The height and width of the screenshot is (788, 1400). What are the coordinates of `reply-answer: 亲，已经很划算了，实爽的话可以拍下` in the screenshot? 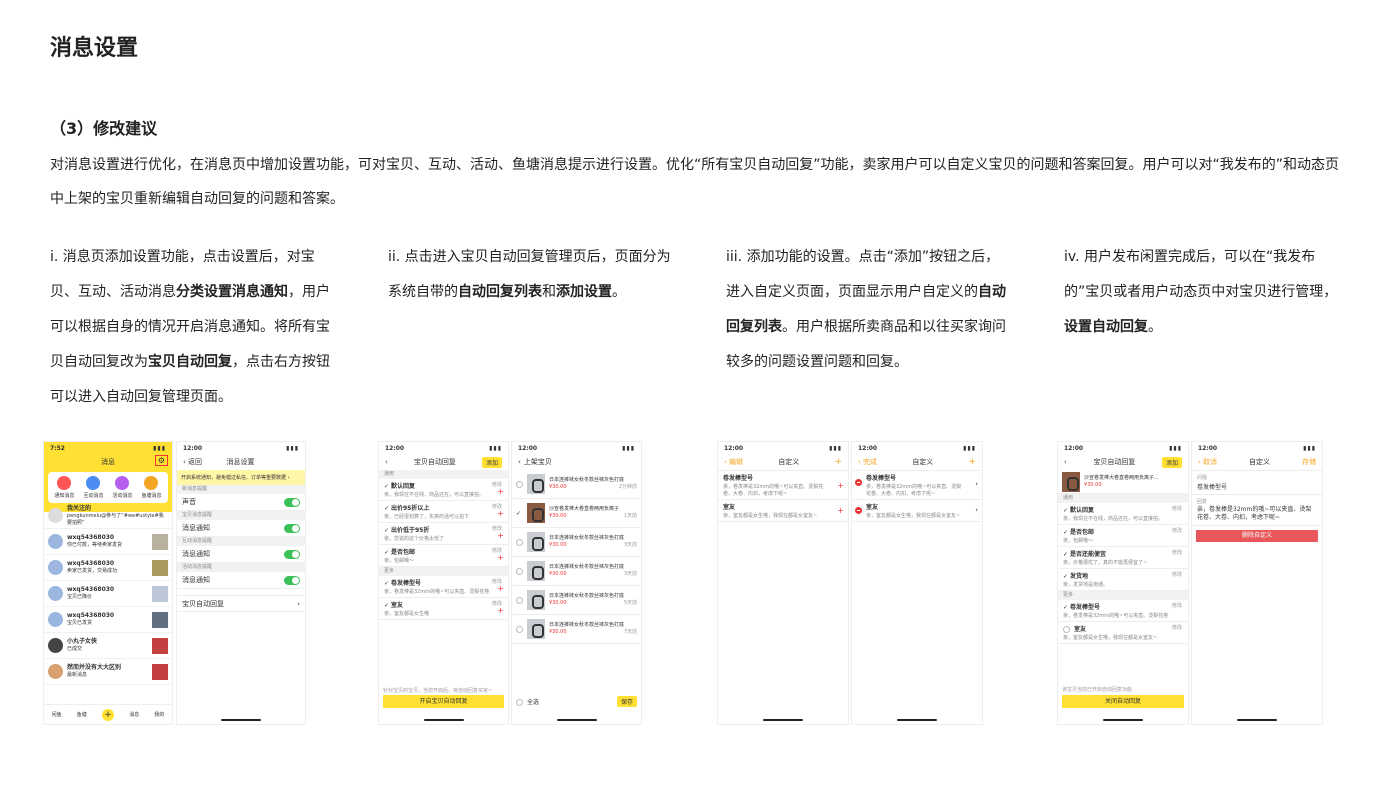 It's located at (427, 517).